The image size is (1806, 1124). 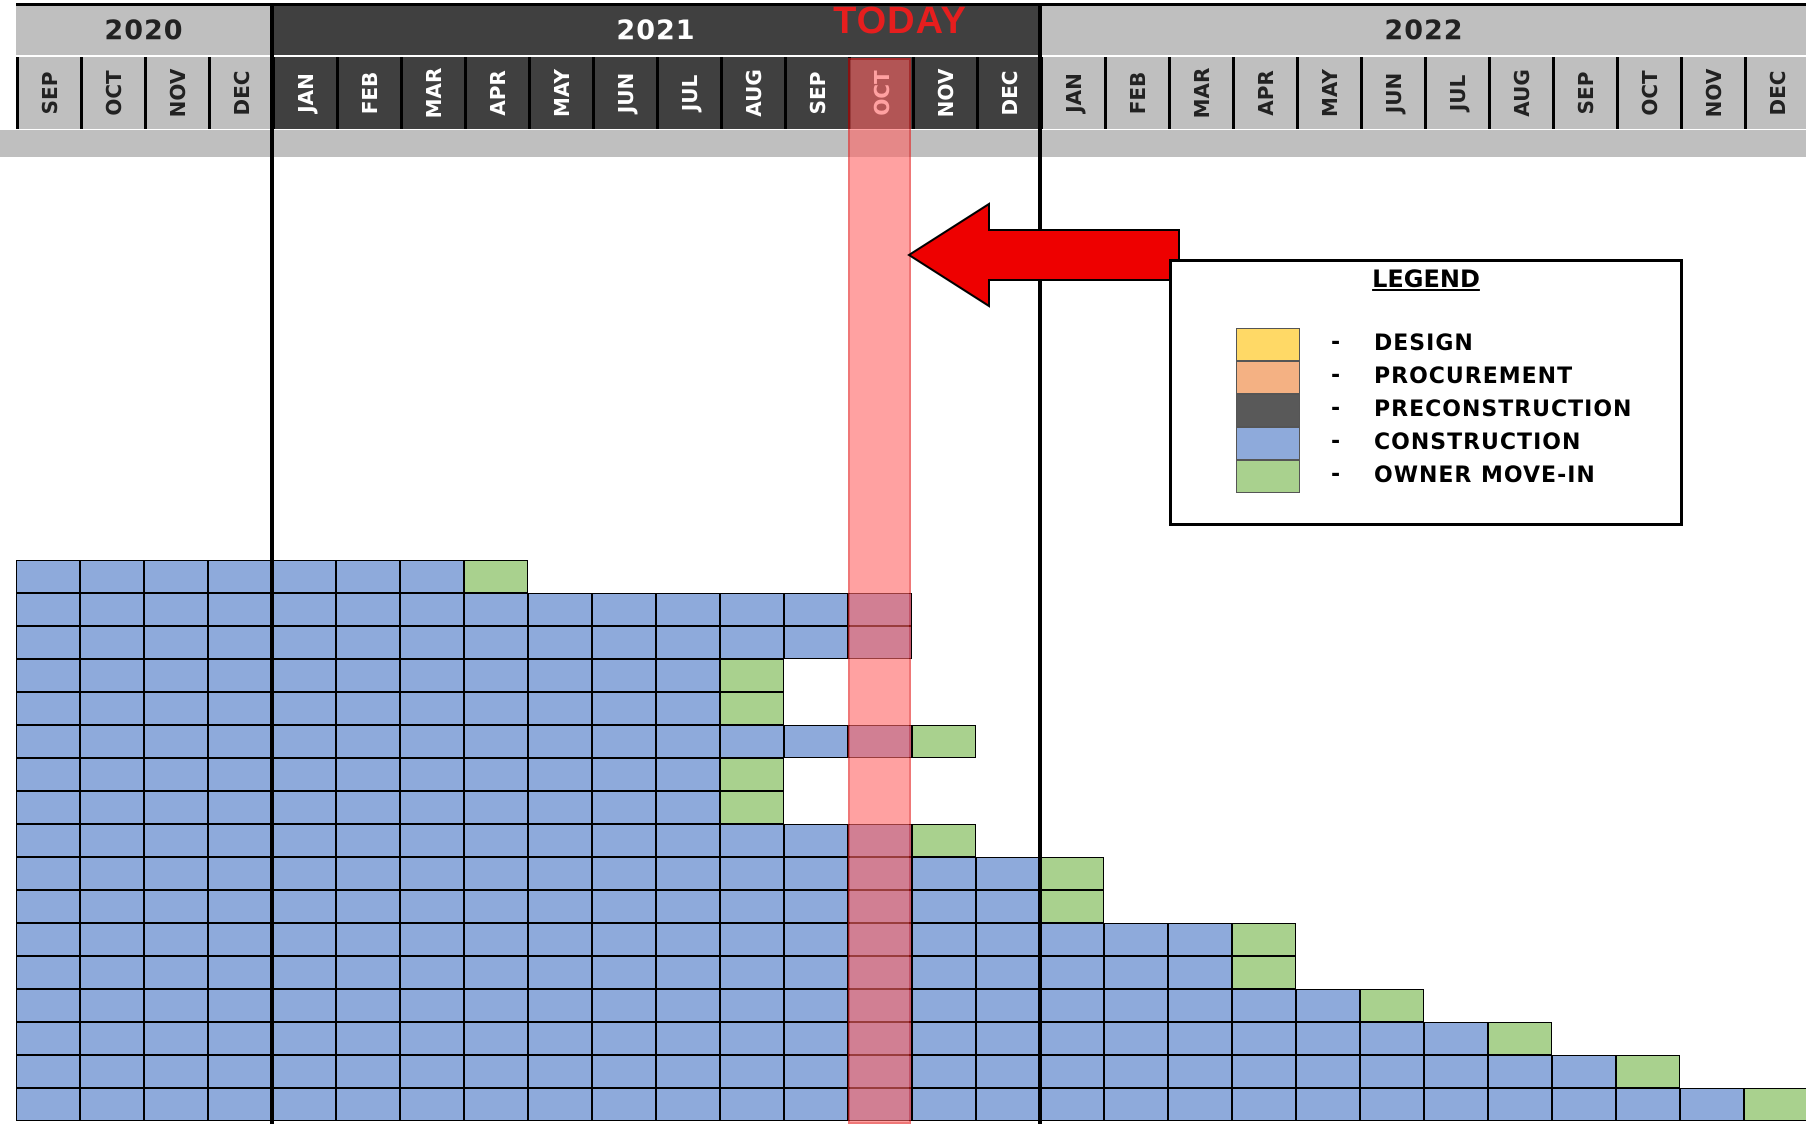 I want to click on month-label: JUL, so click(x=688, y=93).